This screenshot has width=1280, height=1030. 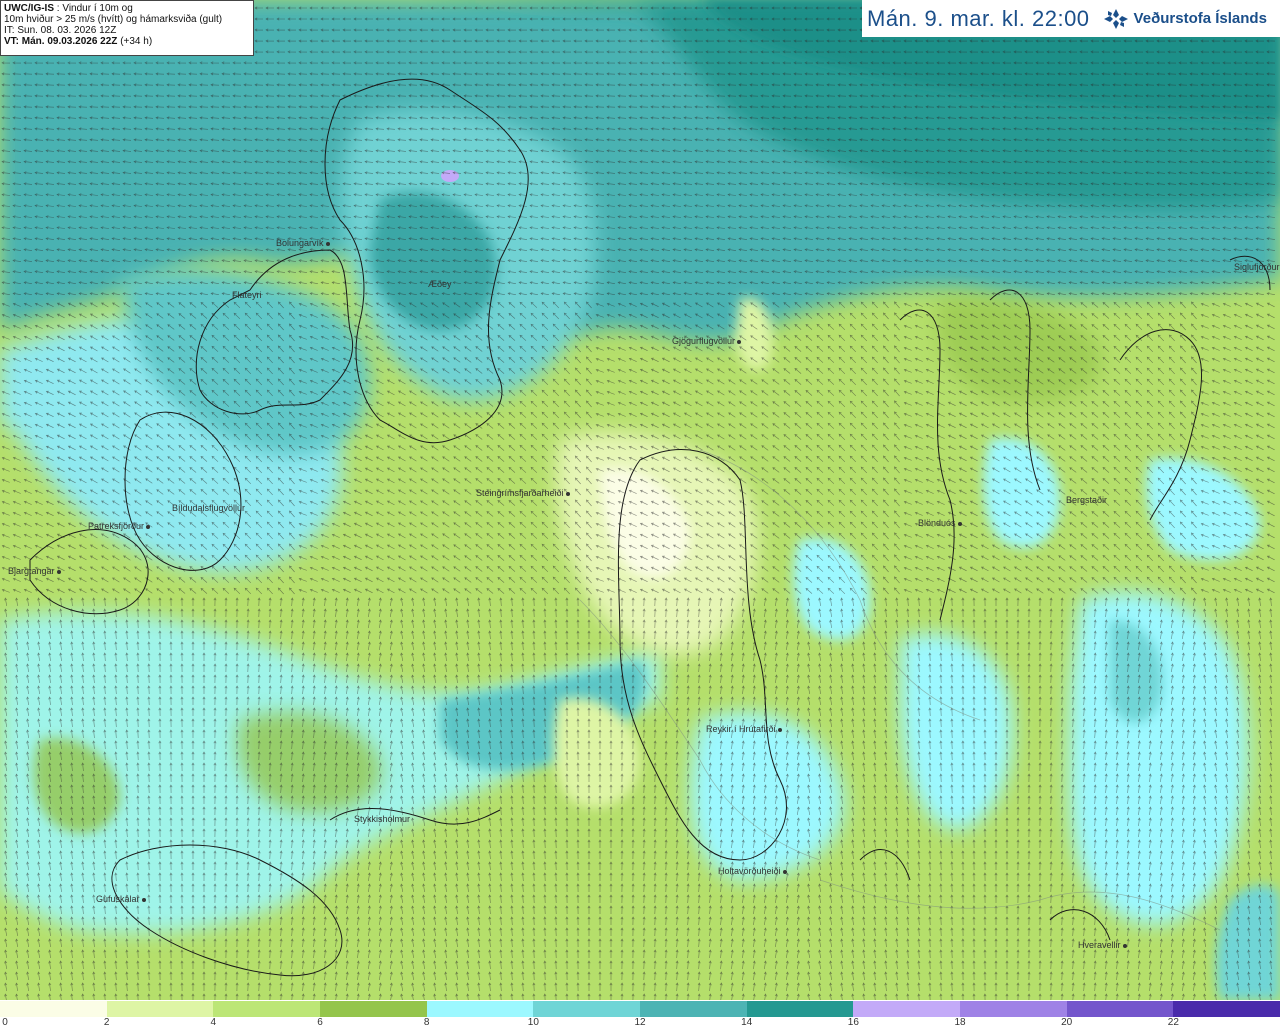 I want to click on place-flateyri: Flateyri, so click(x=247, y=295).